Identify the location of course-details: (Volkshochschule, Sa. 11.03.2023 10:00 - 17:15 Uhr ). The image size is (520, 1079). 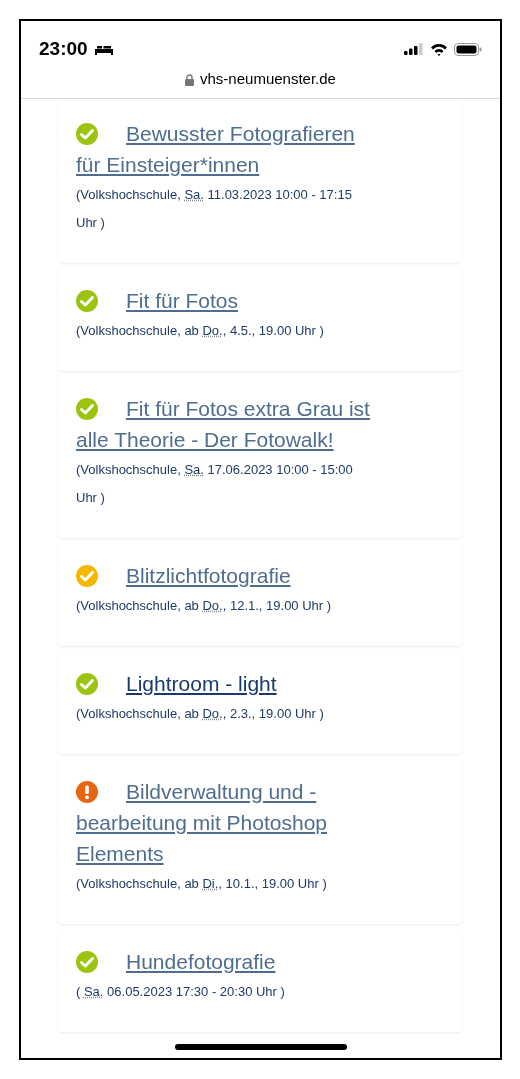
(214, 209).